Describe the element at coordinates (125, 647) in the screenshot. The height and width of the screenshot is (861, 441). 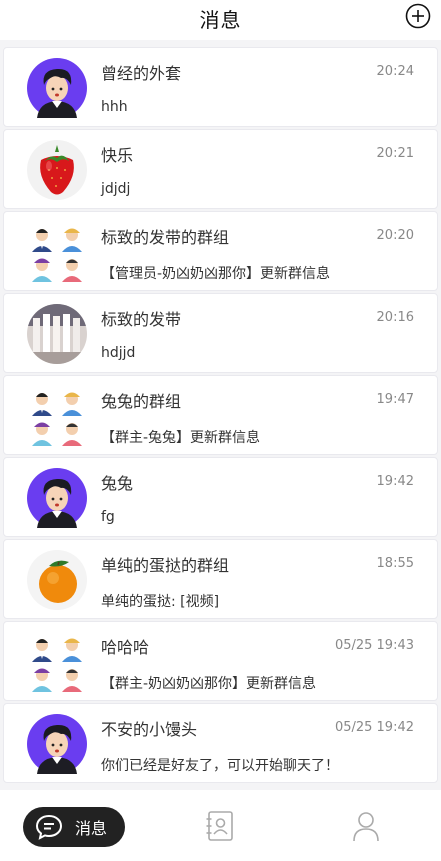
I see `conversation-name: 哈哈哈` at that location.